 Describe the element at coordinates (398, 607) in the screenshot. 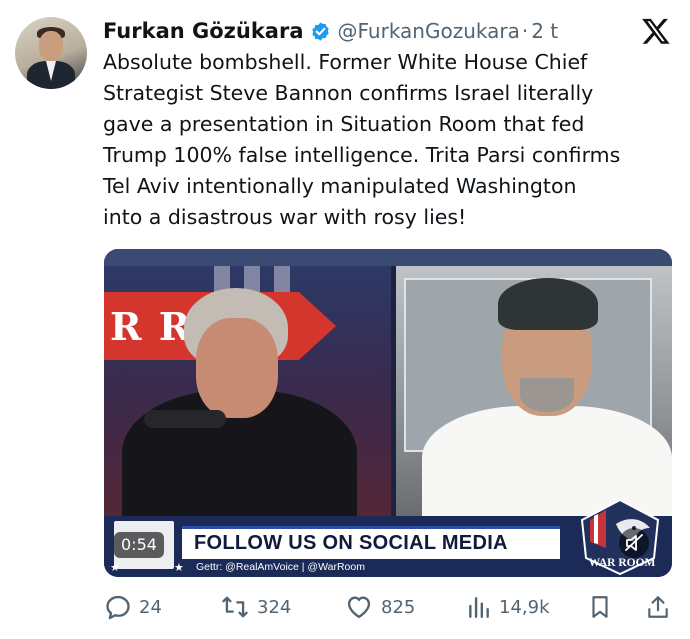

I see `like-count: 825` at that location.